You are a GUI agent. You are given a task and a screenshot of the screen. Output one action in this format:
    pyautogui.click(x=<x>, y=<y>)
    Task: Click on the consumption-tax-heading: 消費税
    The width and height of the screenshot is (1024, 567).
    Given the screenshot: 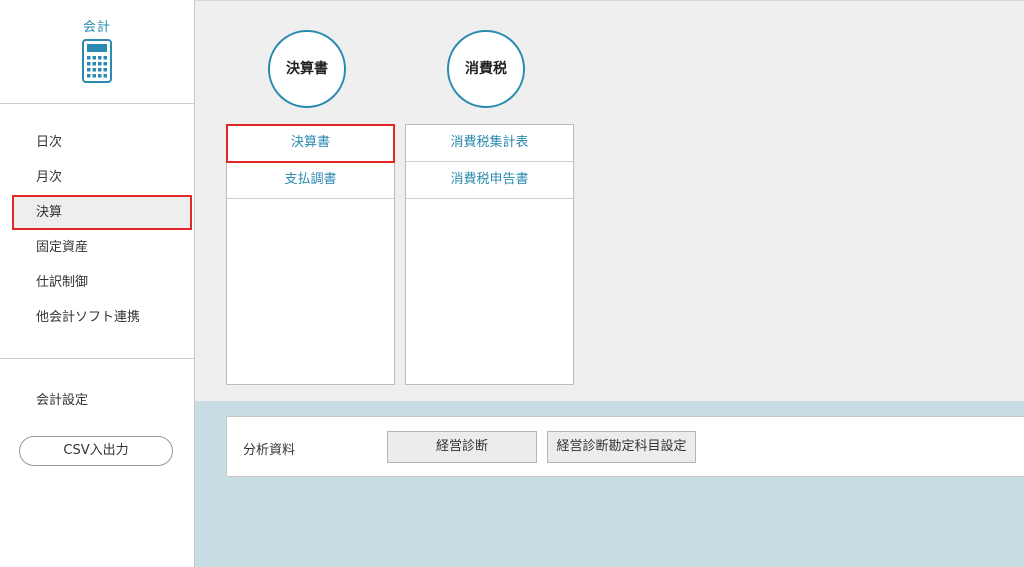 What is the action you would take?
    pyautogui.click(x=486, y=69)
    